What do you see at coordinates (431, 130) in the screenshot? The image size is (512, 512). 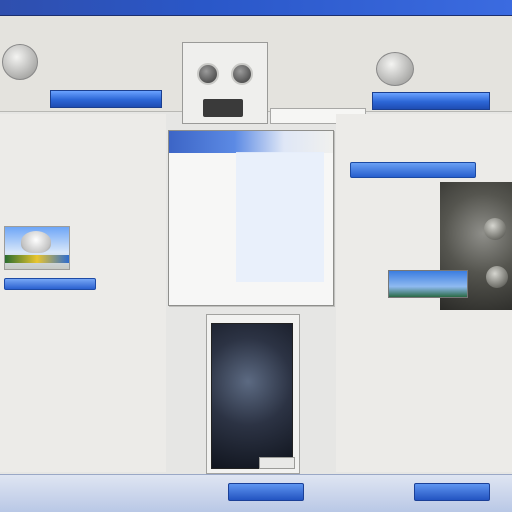 I see `right-heading` at bounding box center [431, 130].